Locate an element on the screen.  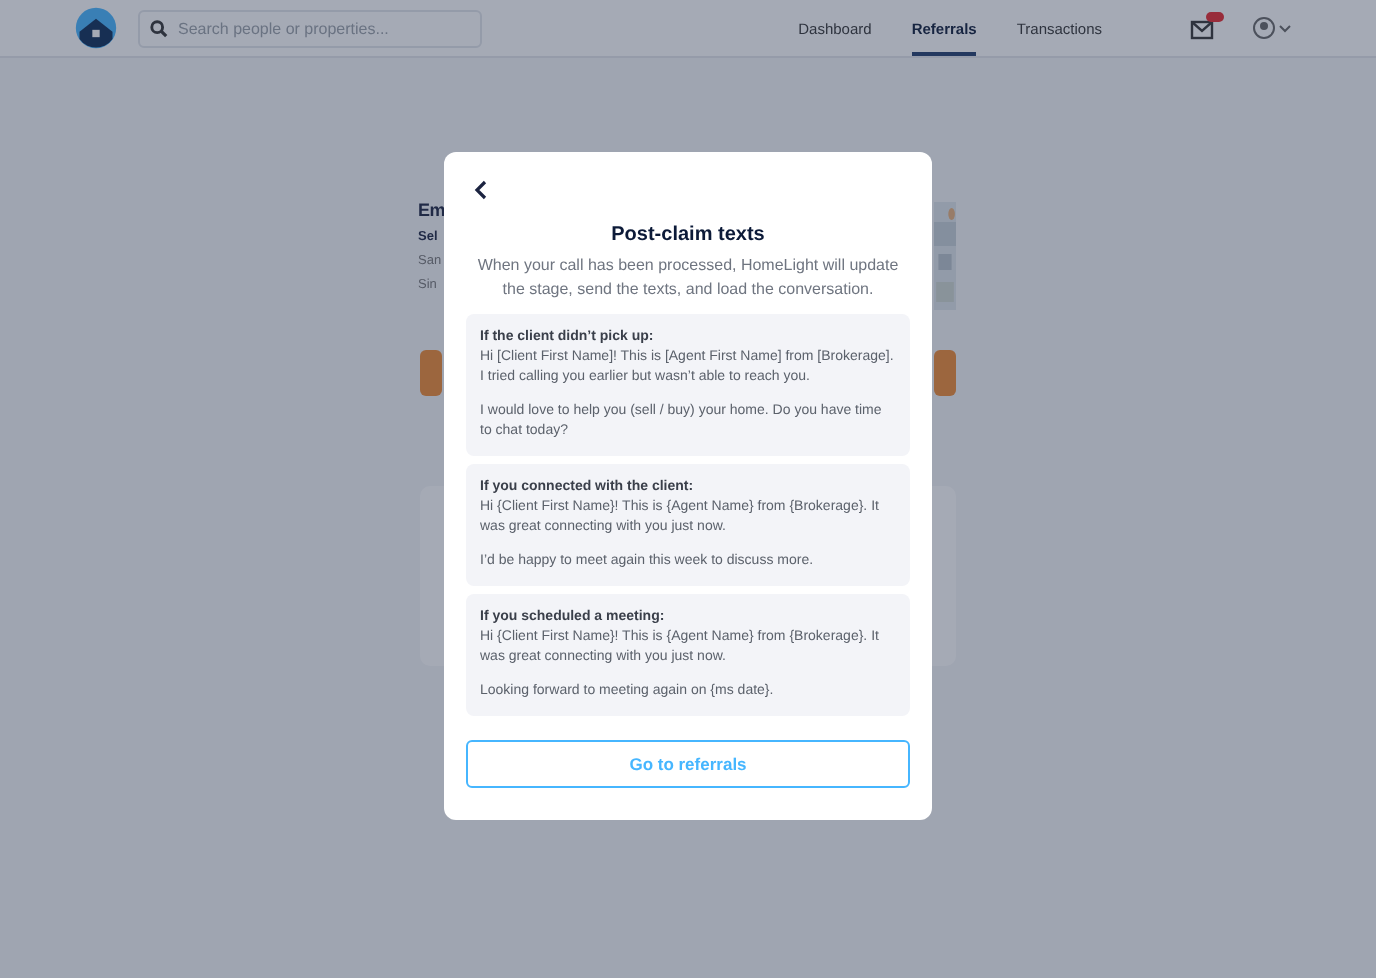
back-button is located at coordinates (481, 190).